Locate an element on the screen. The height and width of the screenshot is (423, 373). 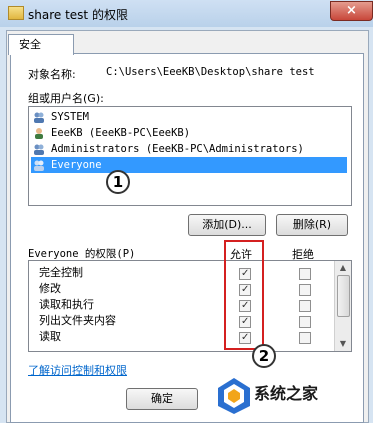
folder-icon is located at coordinates (16, 13).